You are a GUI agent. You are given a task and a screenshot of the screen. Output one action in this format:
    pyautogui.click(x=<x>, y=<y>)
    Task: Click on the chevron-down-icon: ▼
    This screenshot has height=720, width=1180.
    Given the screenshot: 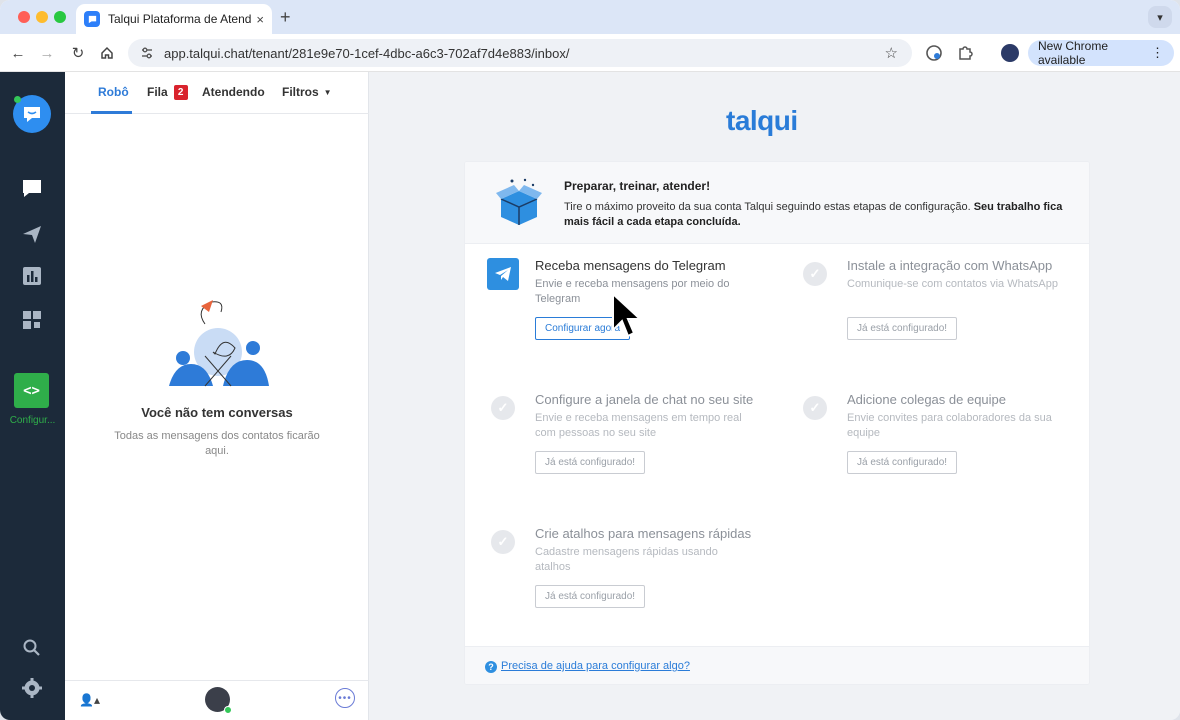 What is the action you would take?
    pyautogui.click(x=327, y=93)
    